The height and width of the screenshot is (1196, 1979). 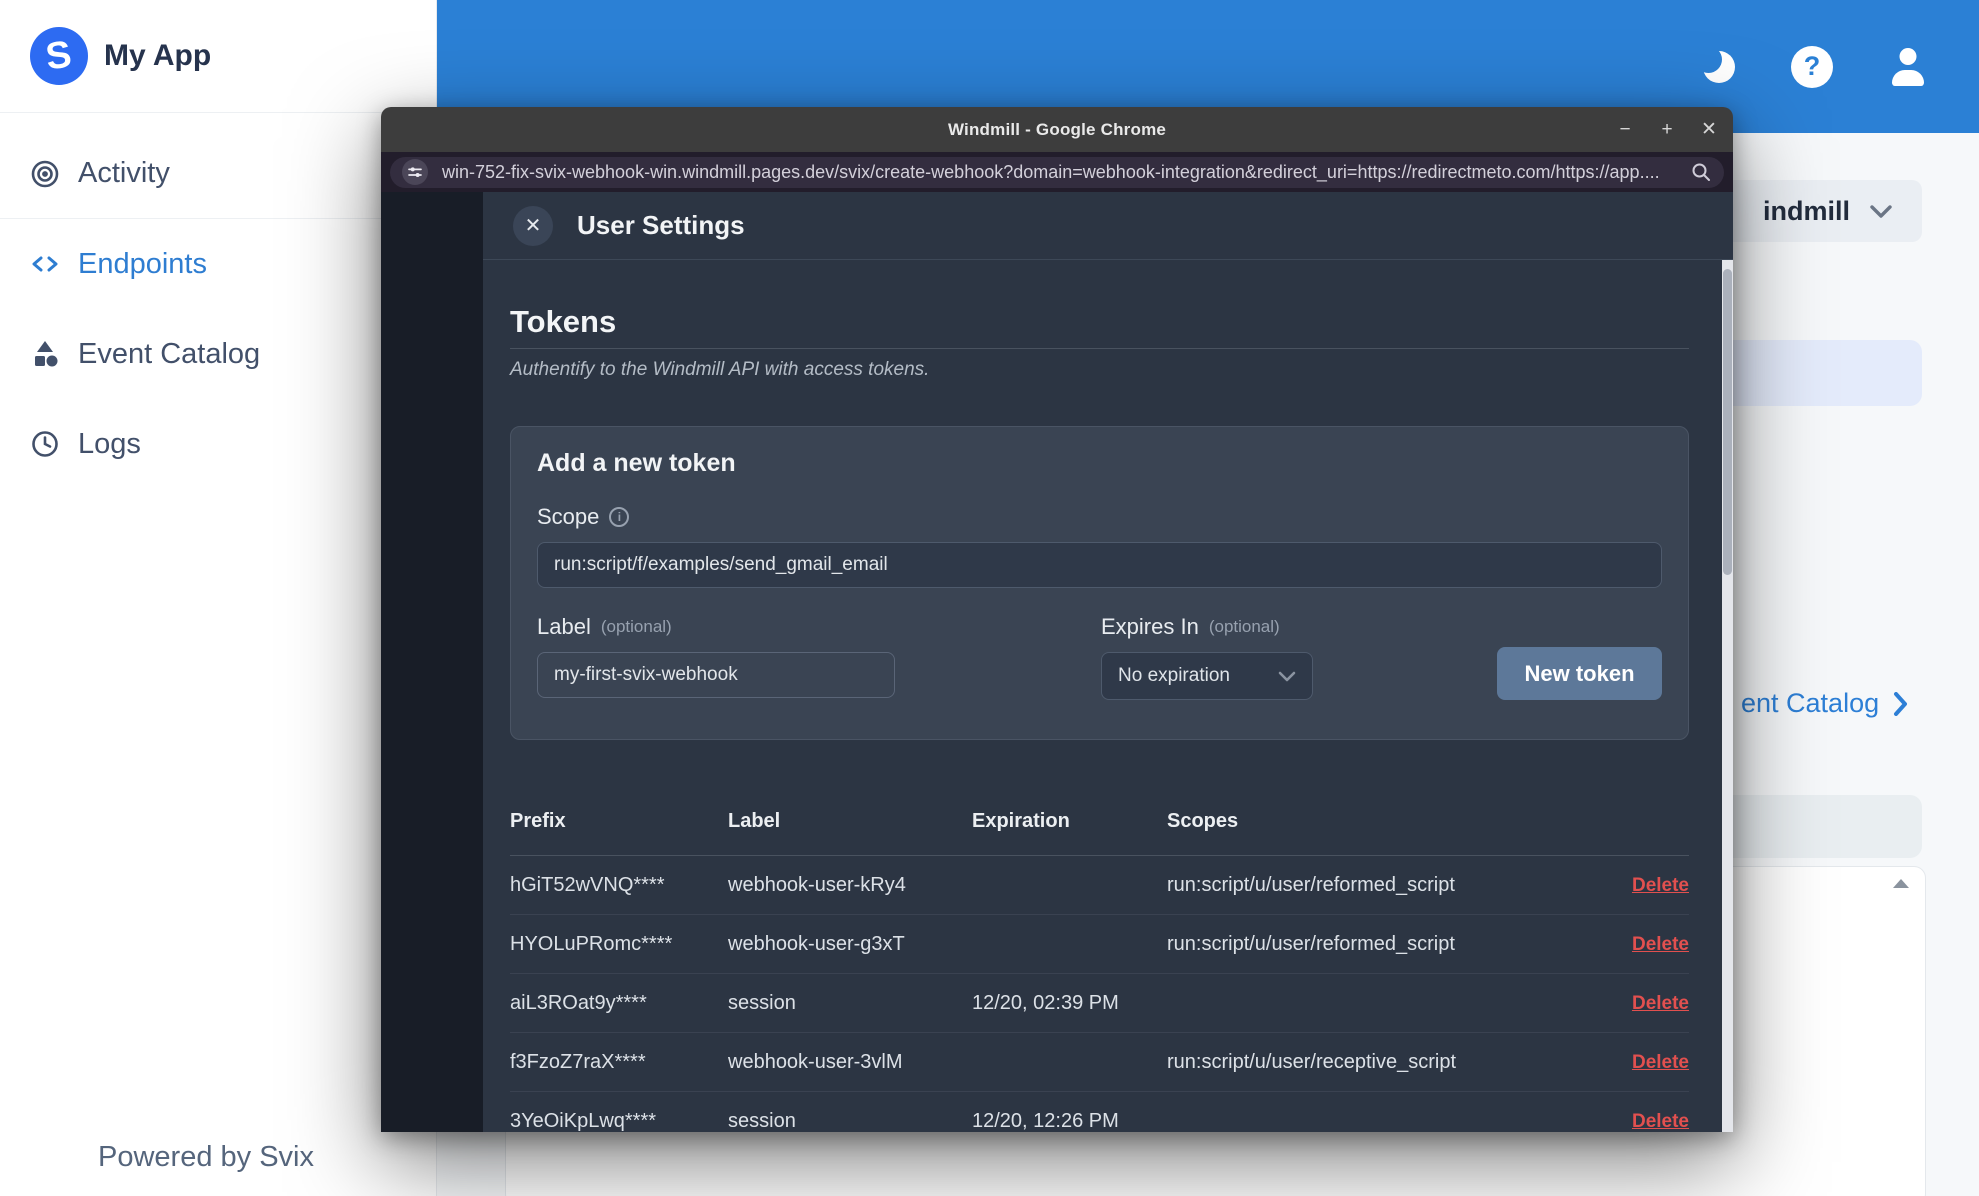 I want to click on token-prefix: 3YeOiKpLwq****, so click(x=583, y=1120).